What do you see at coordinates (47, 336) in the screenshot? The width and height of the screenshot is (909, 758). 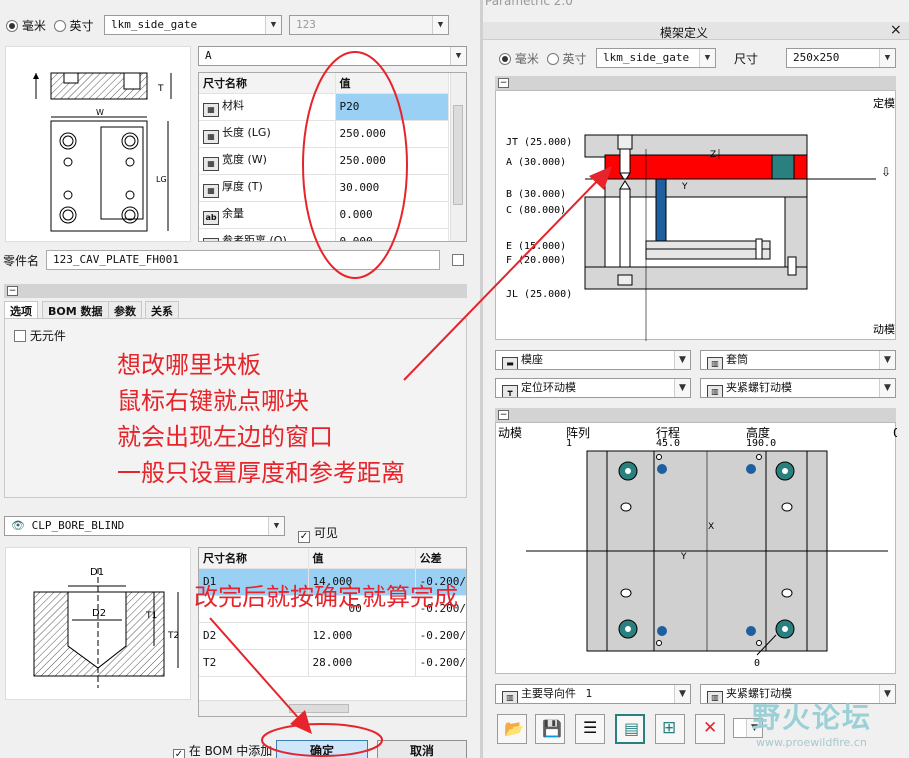 I see `no-component-label: 无元件` at bounding box center [47, 336].